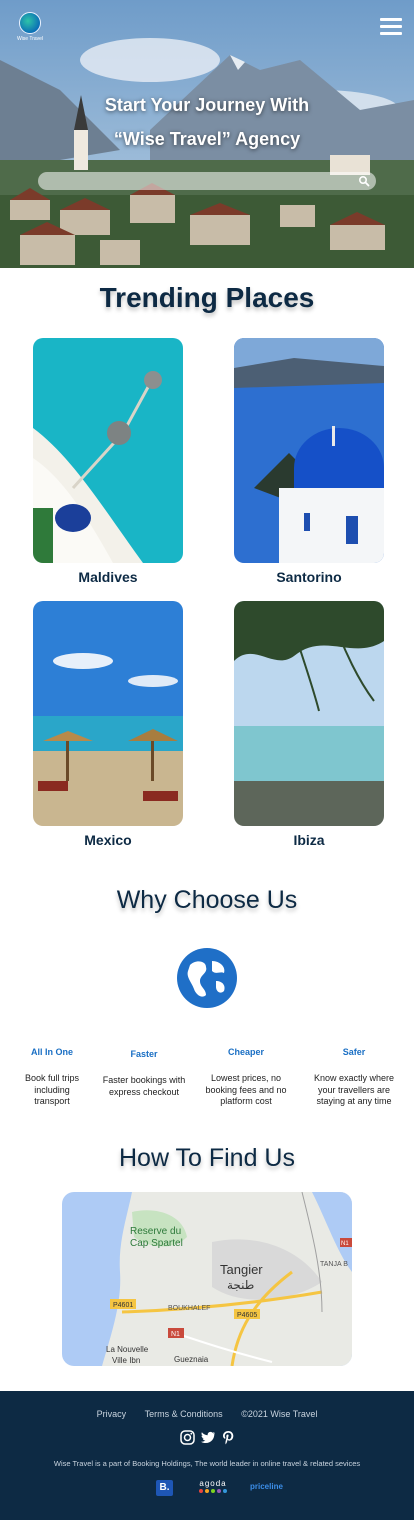 This screenshot has width=414, height=1520. Describe the element at coordinates (189, 1308) in the screenshot. I see `map-label-boukhalef: BOUKHALEF` at that location.